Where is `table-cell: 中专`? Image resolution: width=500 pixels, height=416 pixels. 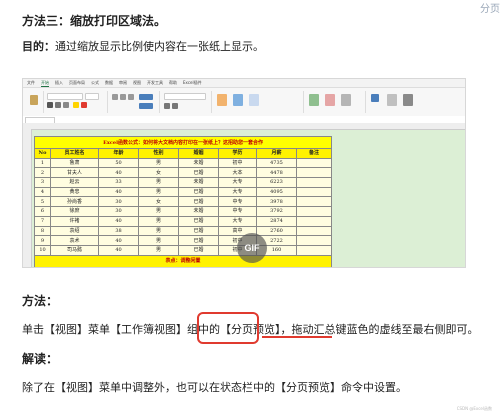 table-cell: 中专 is located at coordinates (237, 211).